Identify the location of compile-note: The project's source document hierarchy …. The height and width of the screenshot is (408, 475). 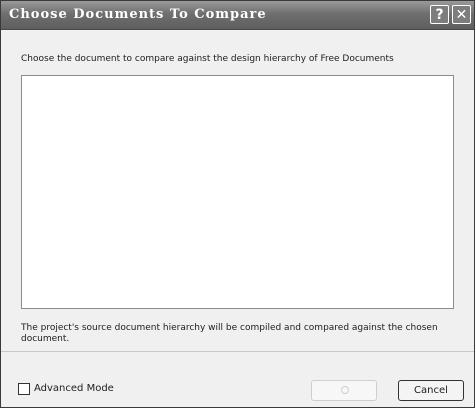
(229, 333).